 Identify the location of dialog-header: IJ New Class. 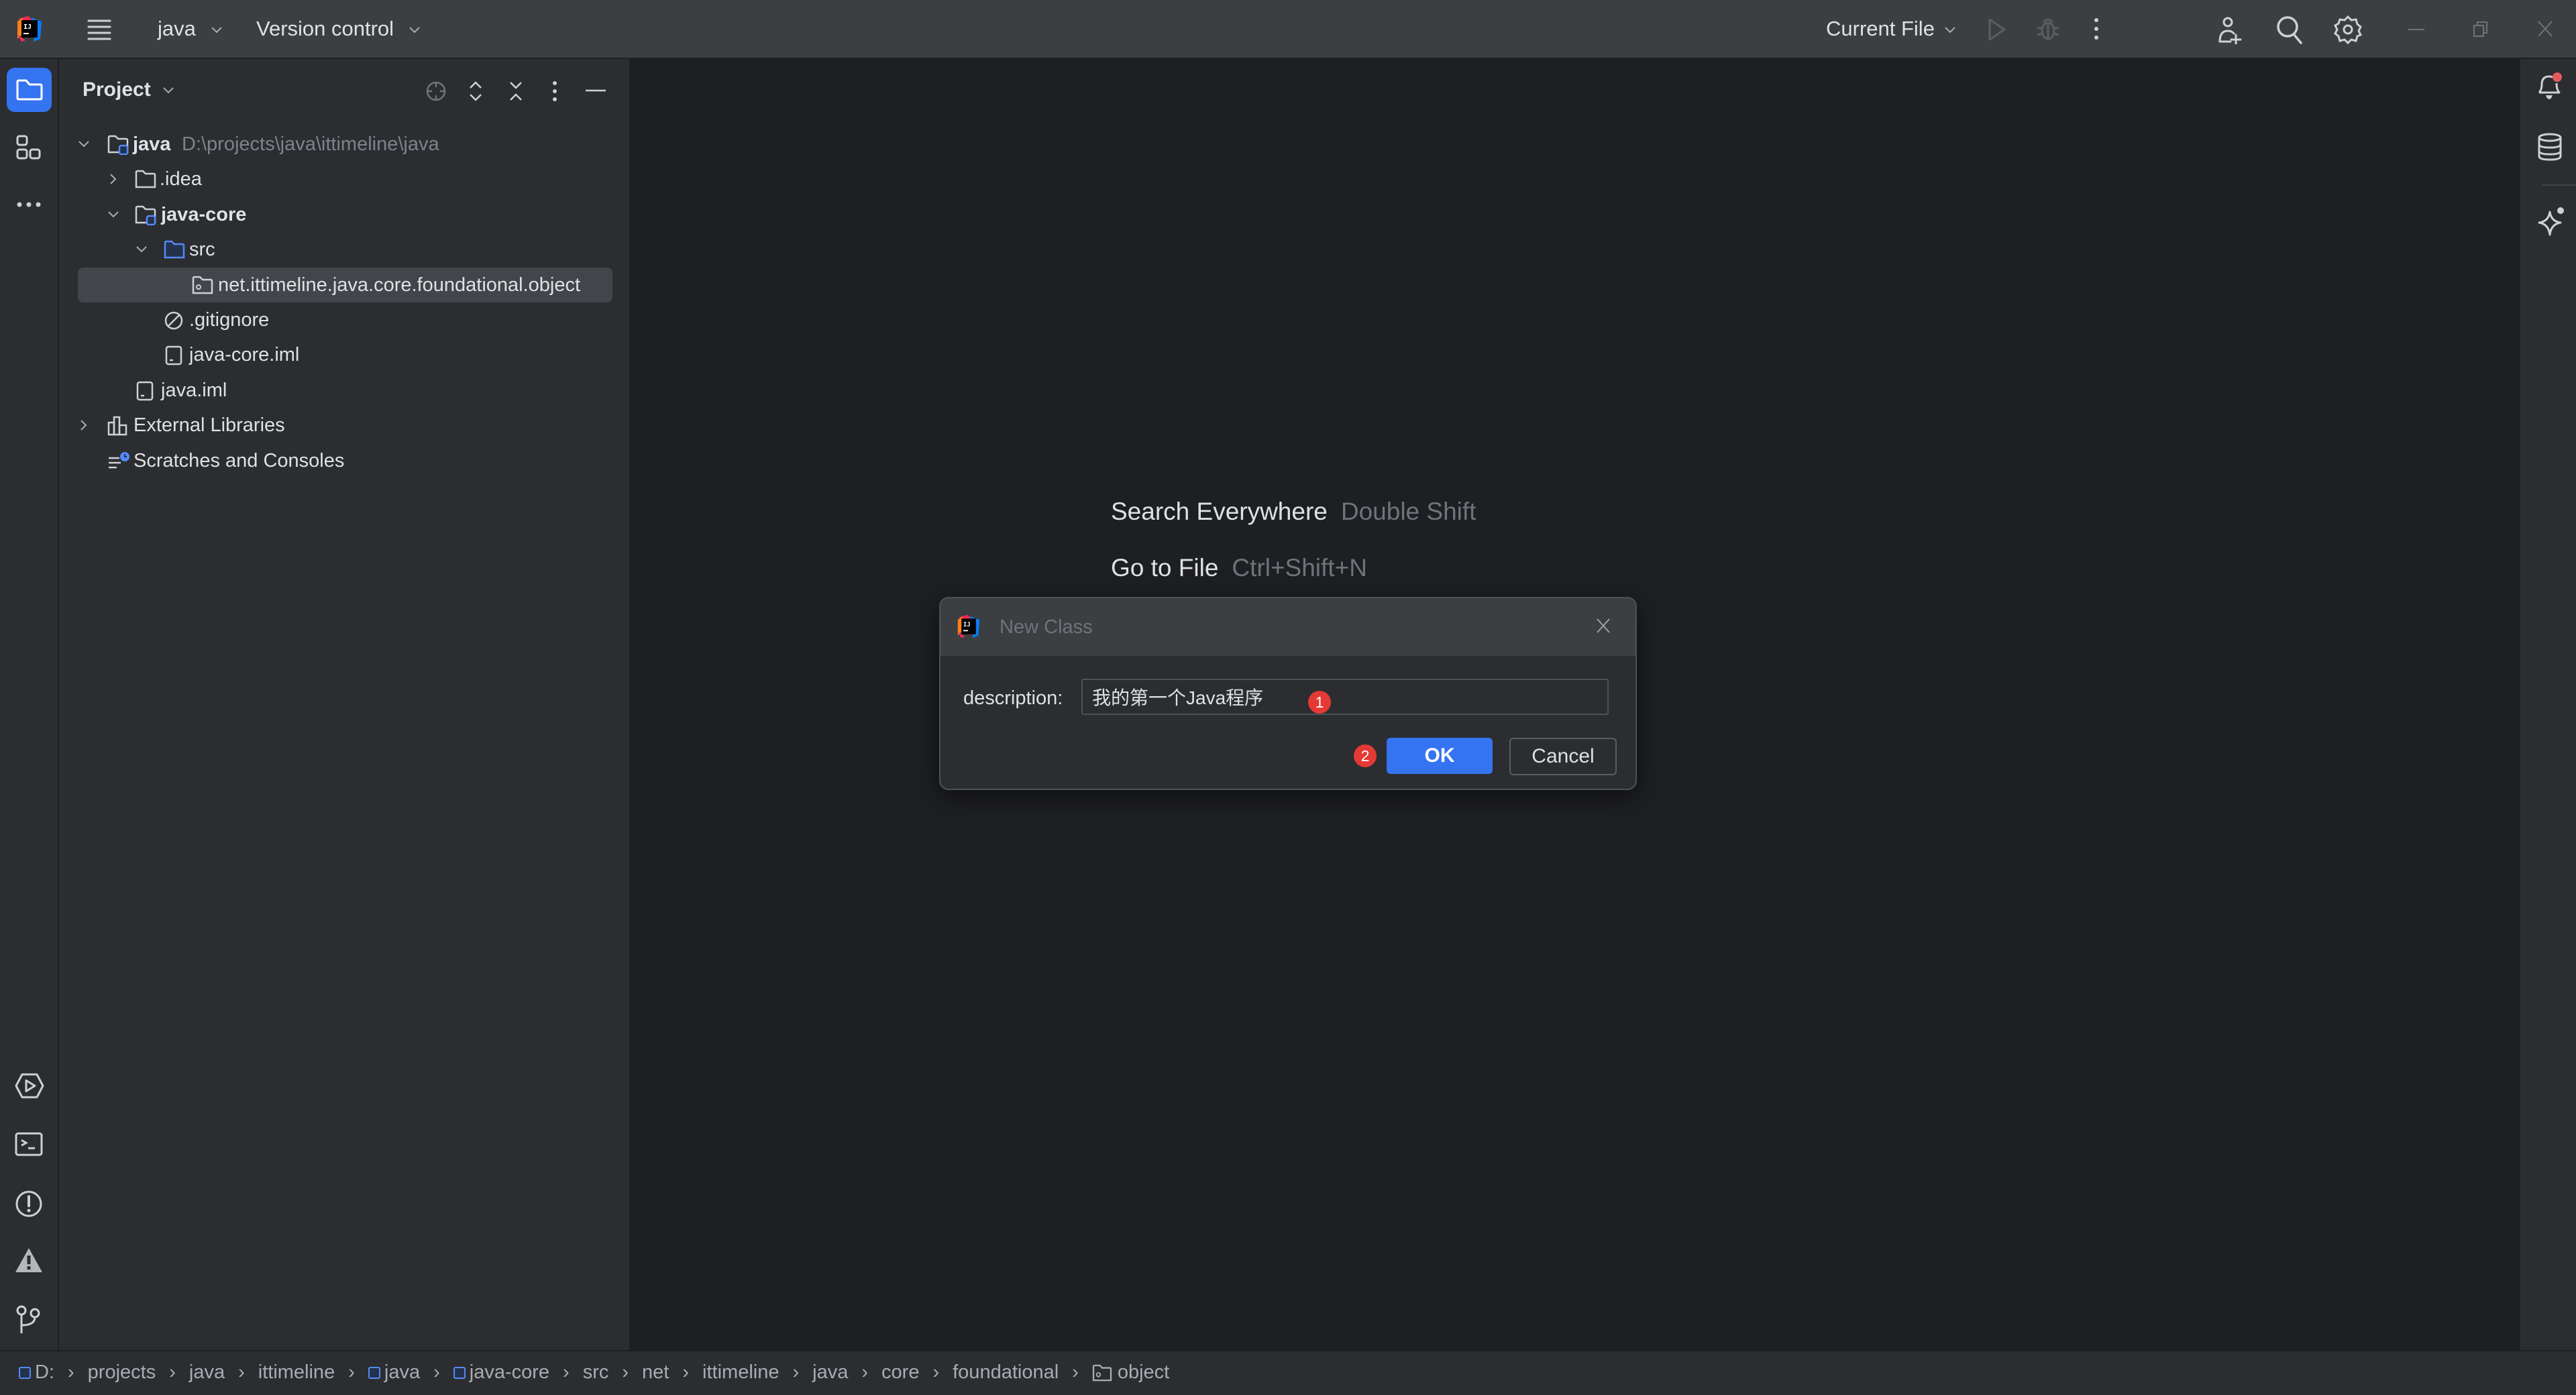
(1288, 627).